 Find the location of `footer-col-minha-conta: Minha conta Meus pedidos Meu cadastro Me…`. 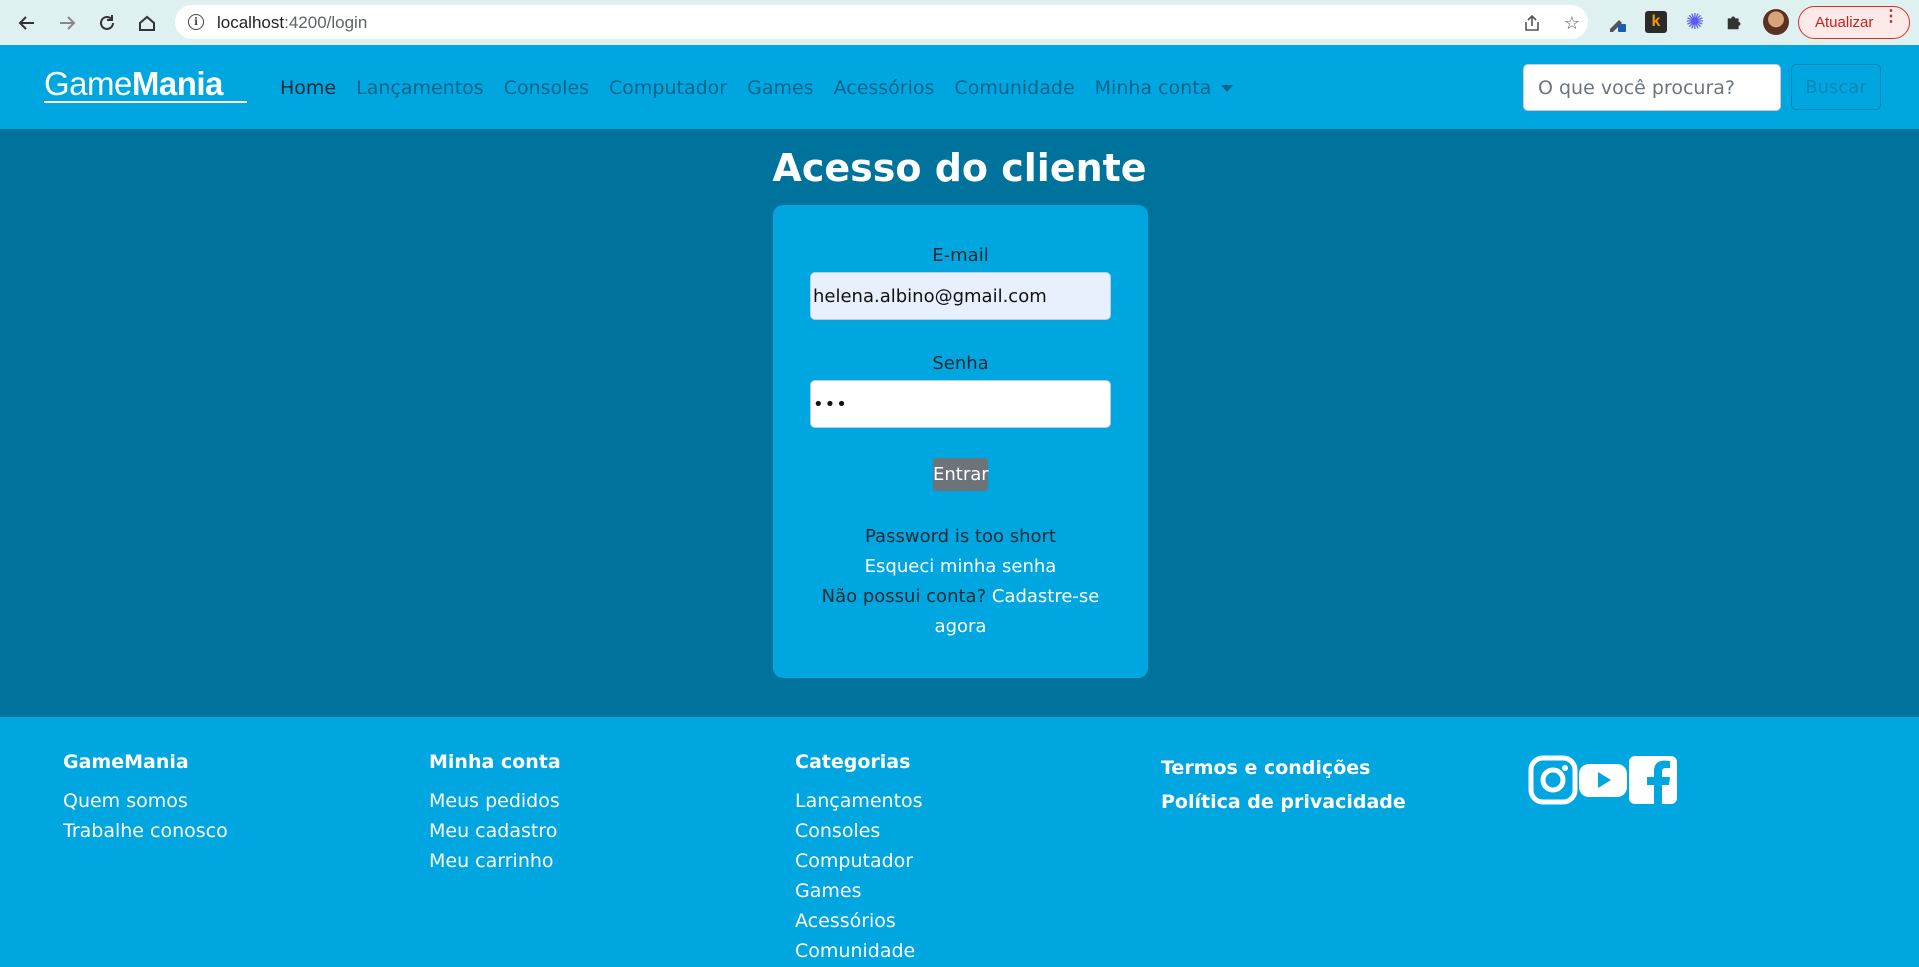

footer-col-minha-conta: Minha conta Meus pedidos Meu cadastro Me… is located at coordinates (495, 813).